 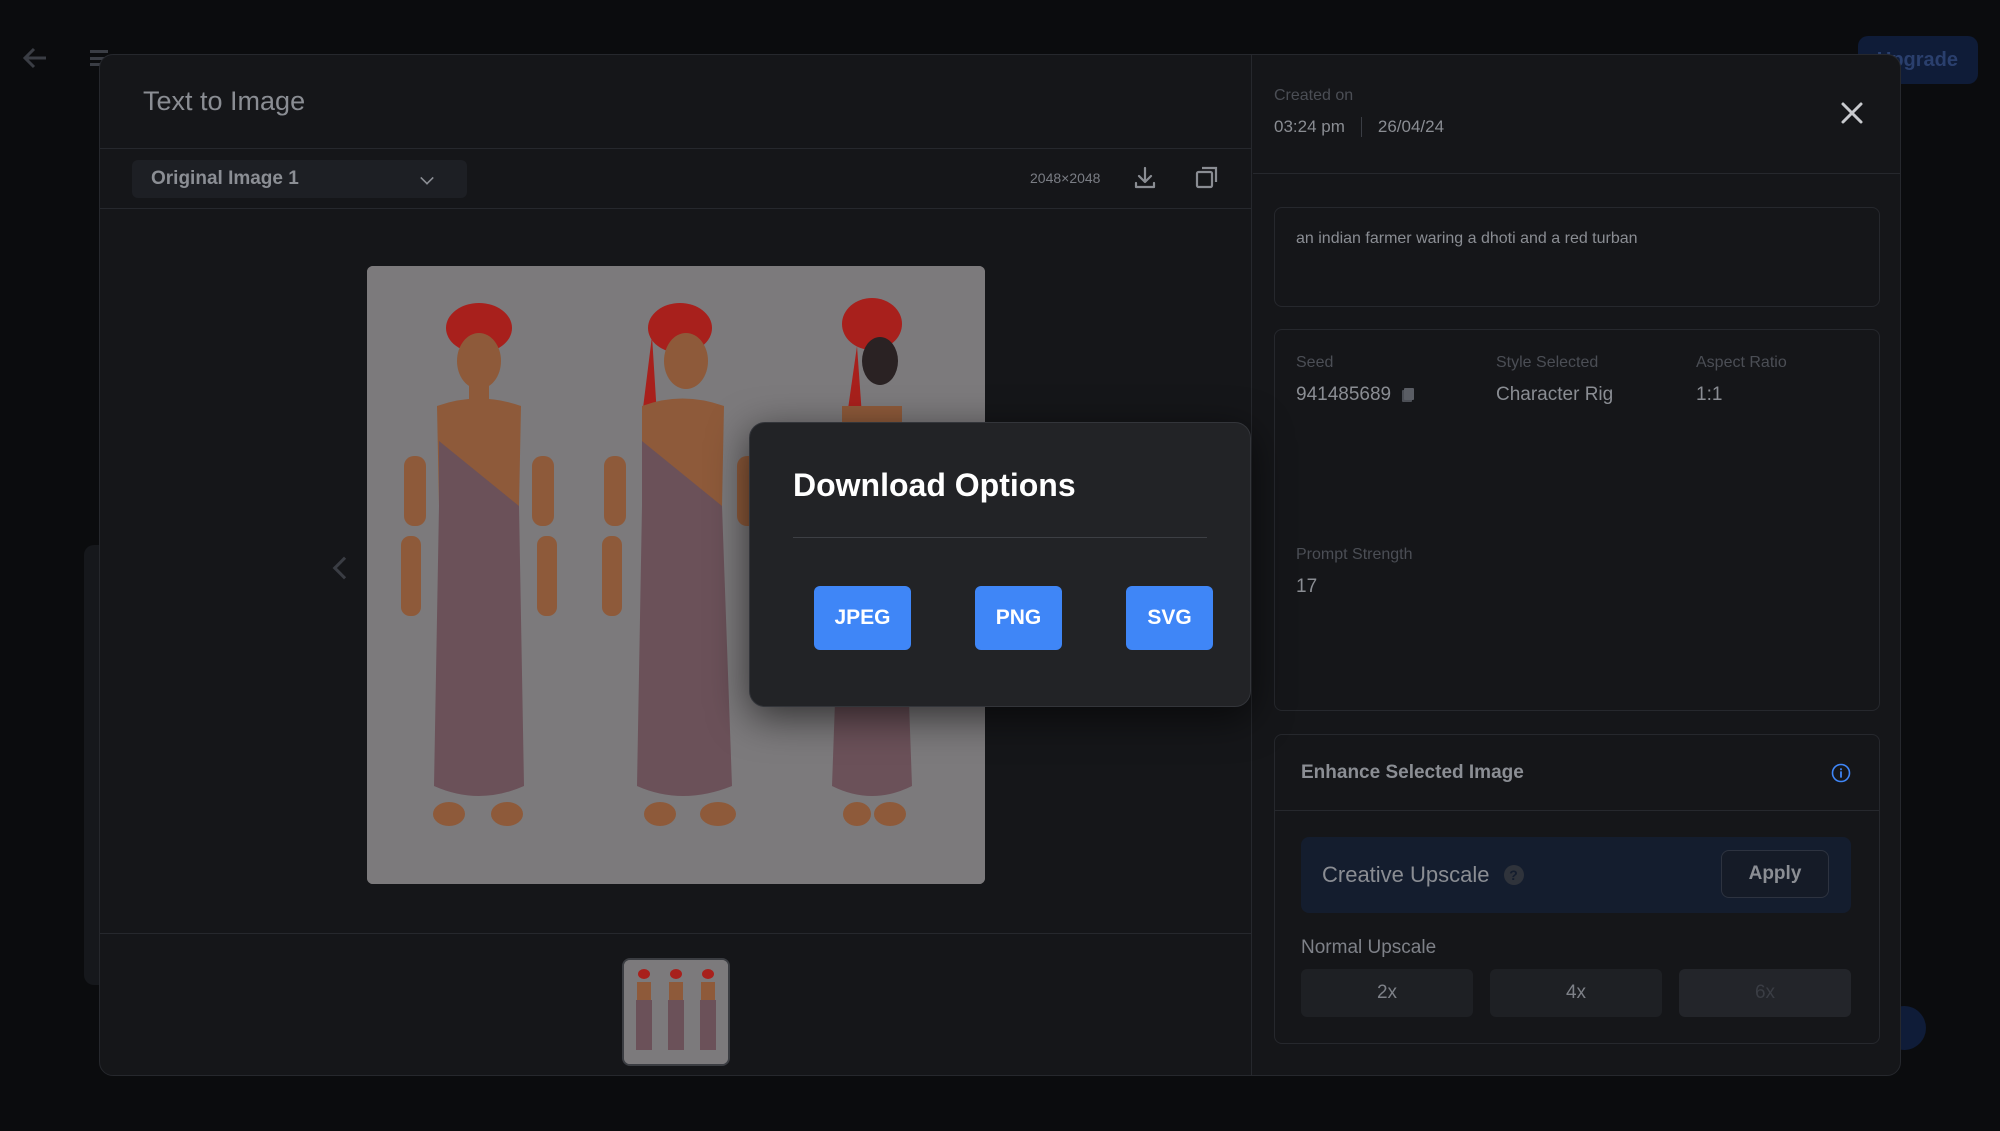 I want to click on normal-upscale-label: Normal Upscale, so click(x=1369, y=947).